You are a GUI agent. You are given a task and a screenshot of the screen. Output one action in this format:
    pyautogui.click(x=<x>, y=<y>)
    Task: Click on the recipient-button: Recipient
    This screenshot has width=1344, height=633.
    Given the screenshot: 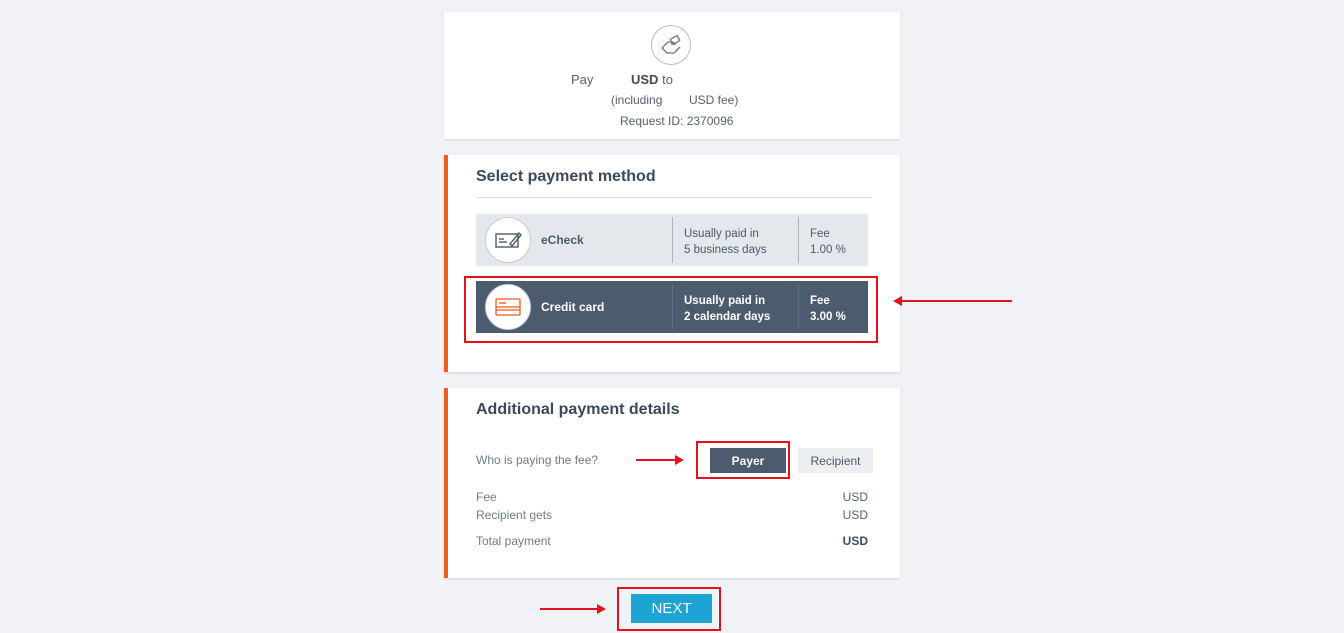 What is the action you would take?
    pyautogui.click(x=835, y=460)
    